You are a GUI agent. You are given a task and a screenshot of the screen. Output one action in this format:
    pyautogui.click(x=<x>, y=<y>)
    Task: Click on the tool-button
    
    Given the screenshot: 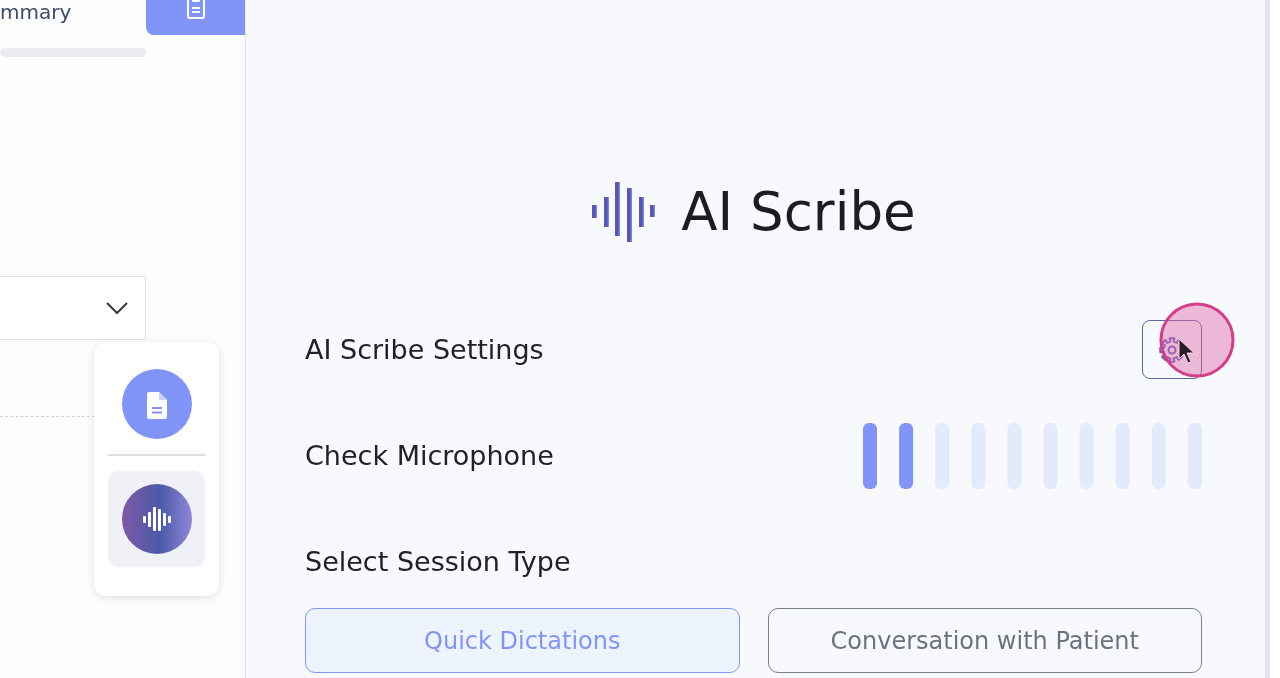 What is the action you would take?
    pyautogui.click(x=156, y=519)
    